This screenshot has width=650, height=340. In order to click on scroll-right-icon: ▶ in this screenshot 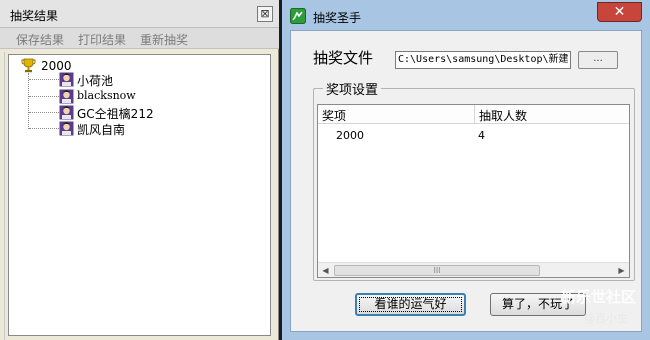, I will do `click(621, 270)`.